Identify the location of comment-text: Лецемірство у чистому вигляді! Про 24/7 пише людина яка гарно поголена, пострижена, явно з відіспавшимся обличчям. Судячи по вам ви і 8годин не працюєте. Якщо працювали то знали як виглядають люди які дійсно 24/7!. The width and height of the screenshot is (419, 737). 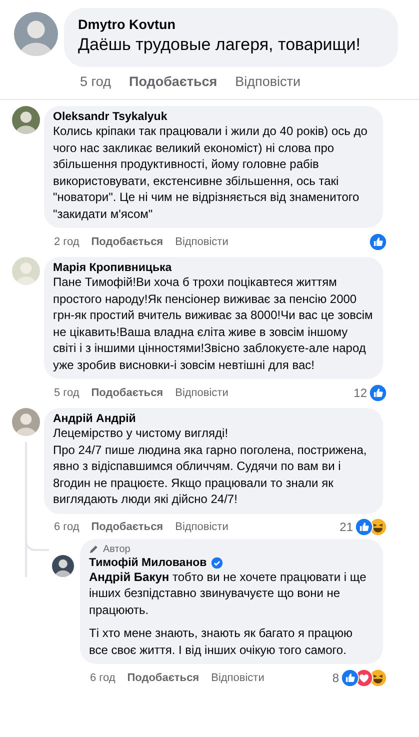
(210, 466).